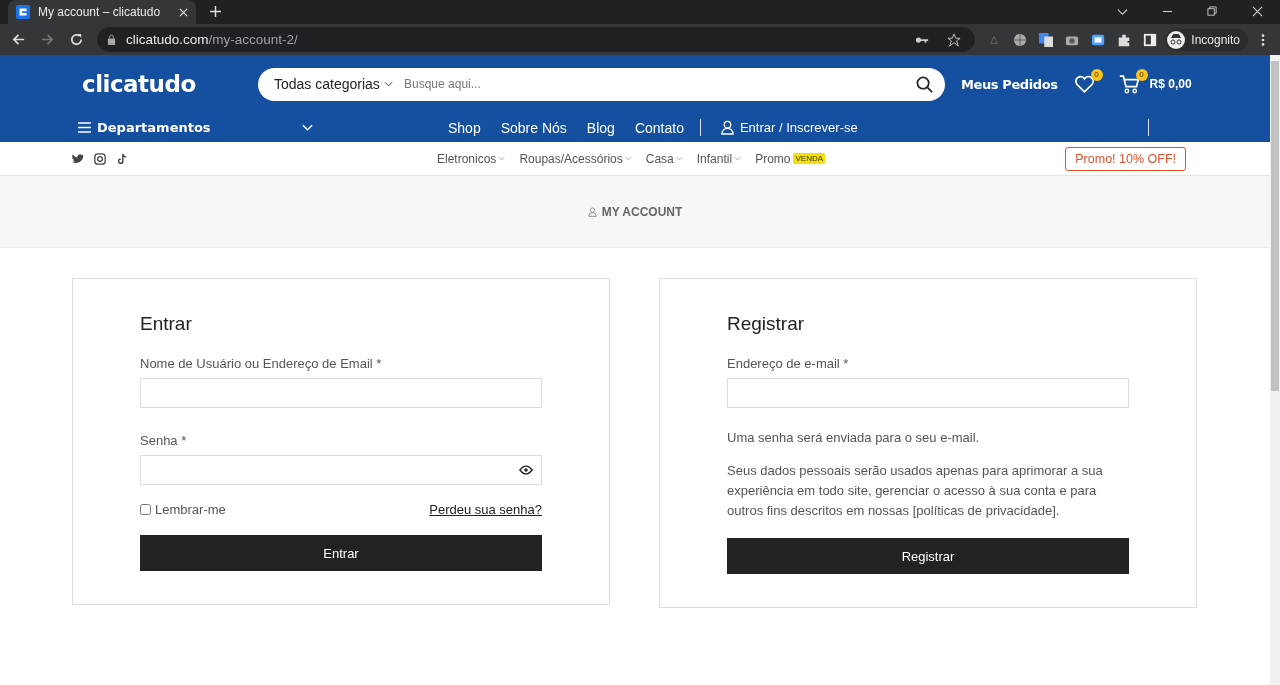 The image size is (1280, 685). Describe the element at coordinates (954, 39) in the screenshot. I see `star-icon` at that location.